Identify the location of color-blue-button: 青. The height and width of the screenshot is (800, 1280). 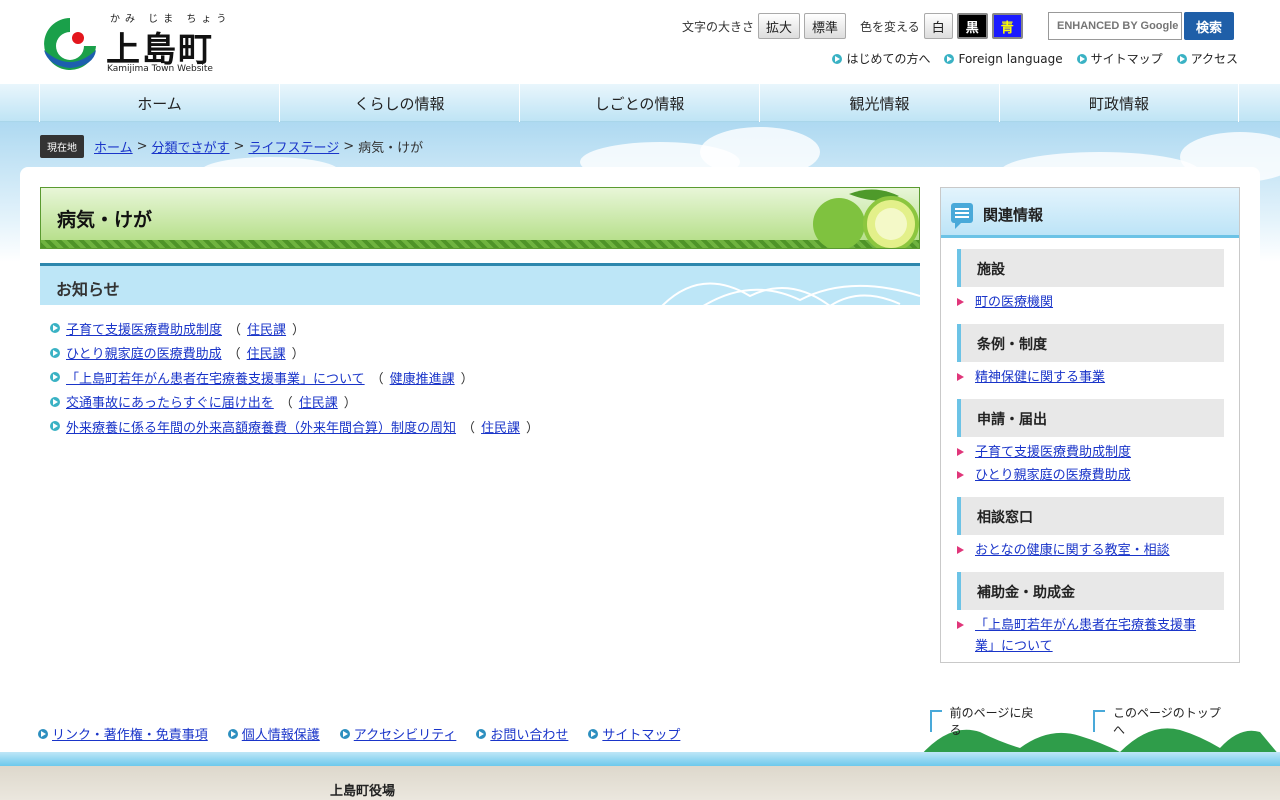
(1007, 26).